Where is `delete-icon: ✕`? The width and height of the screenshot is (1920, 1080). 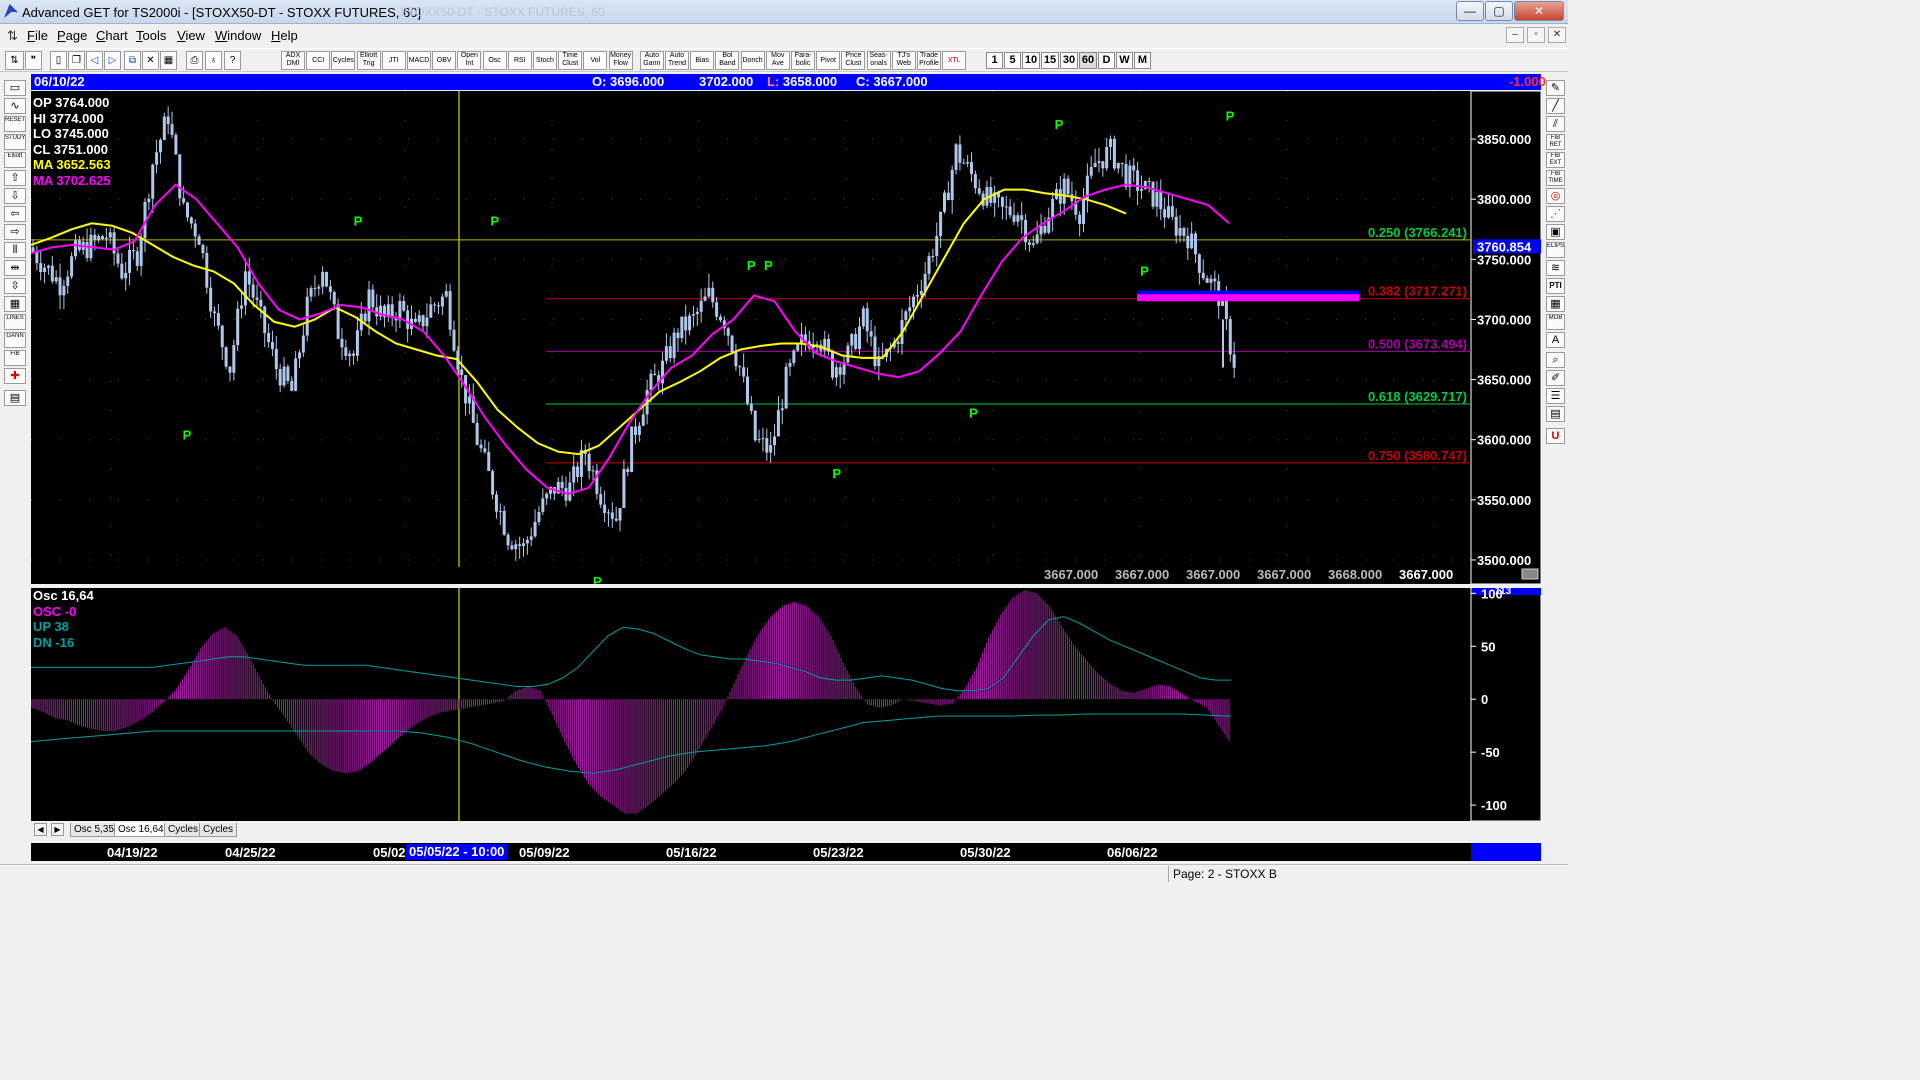 delete-icon: ✕ is located at coordinates (150, 60).